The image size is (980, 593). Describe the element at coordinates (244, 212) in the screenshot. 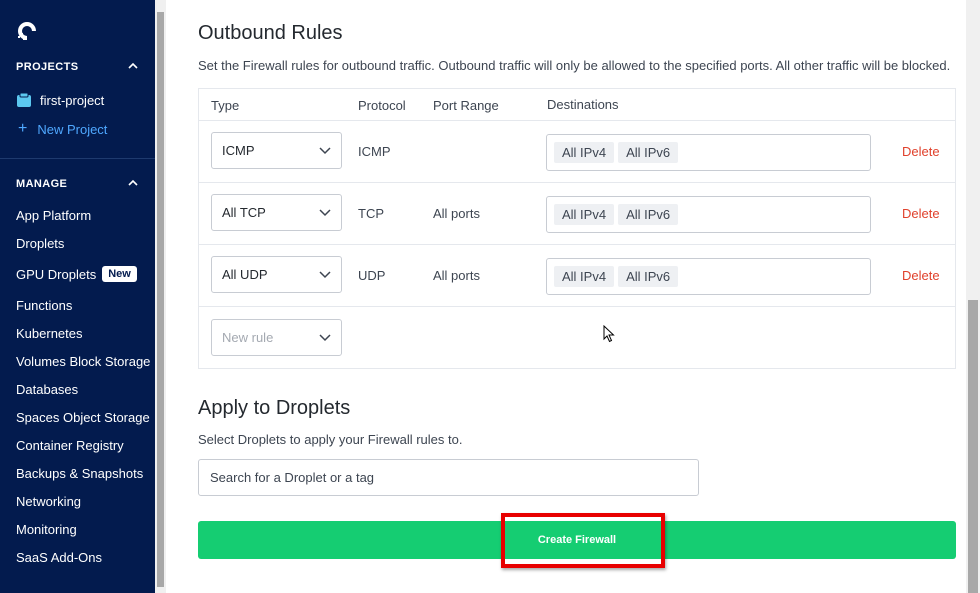

I see `rule-type-value: All TCP` at that location.